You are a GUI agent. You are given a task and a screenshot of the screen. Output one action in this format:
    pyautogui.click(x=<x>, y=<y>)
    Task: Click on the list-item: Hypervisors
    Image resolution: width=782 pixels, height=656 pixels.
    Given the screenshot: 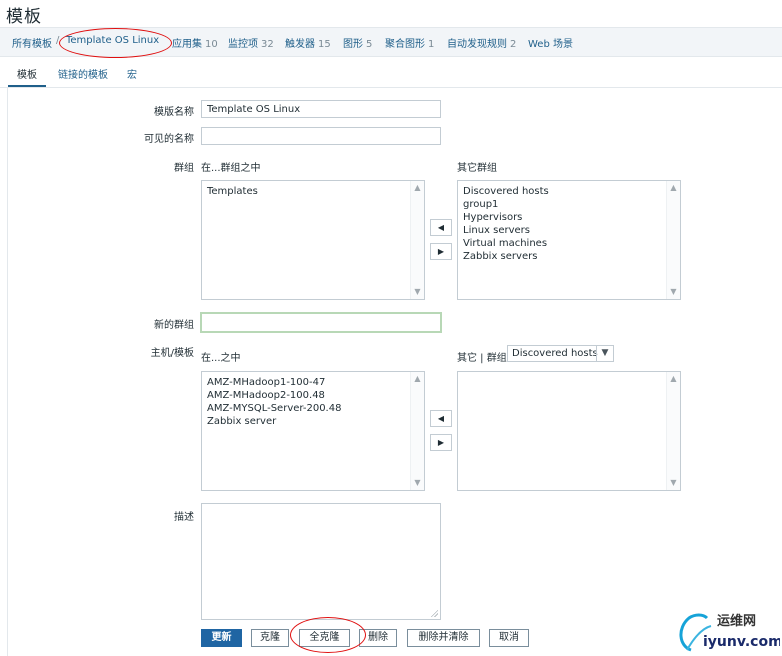 What is the action you would take?
    pyautogui.click(x=506, y=217)
    